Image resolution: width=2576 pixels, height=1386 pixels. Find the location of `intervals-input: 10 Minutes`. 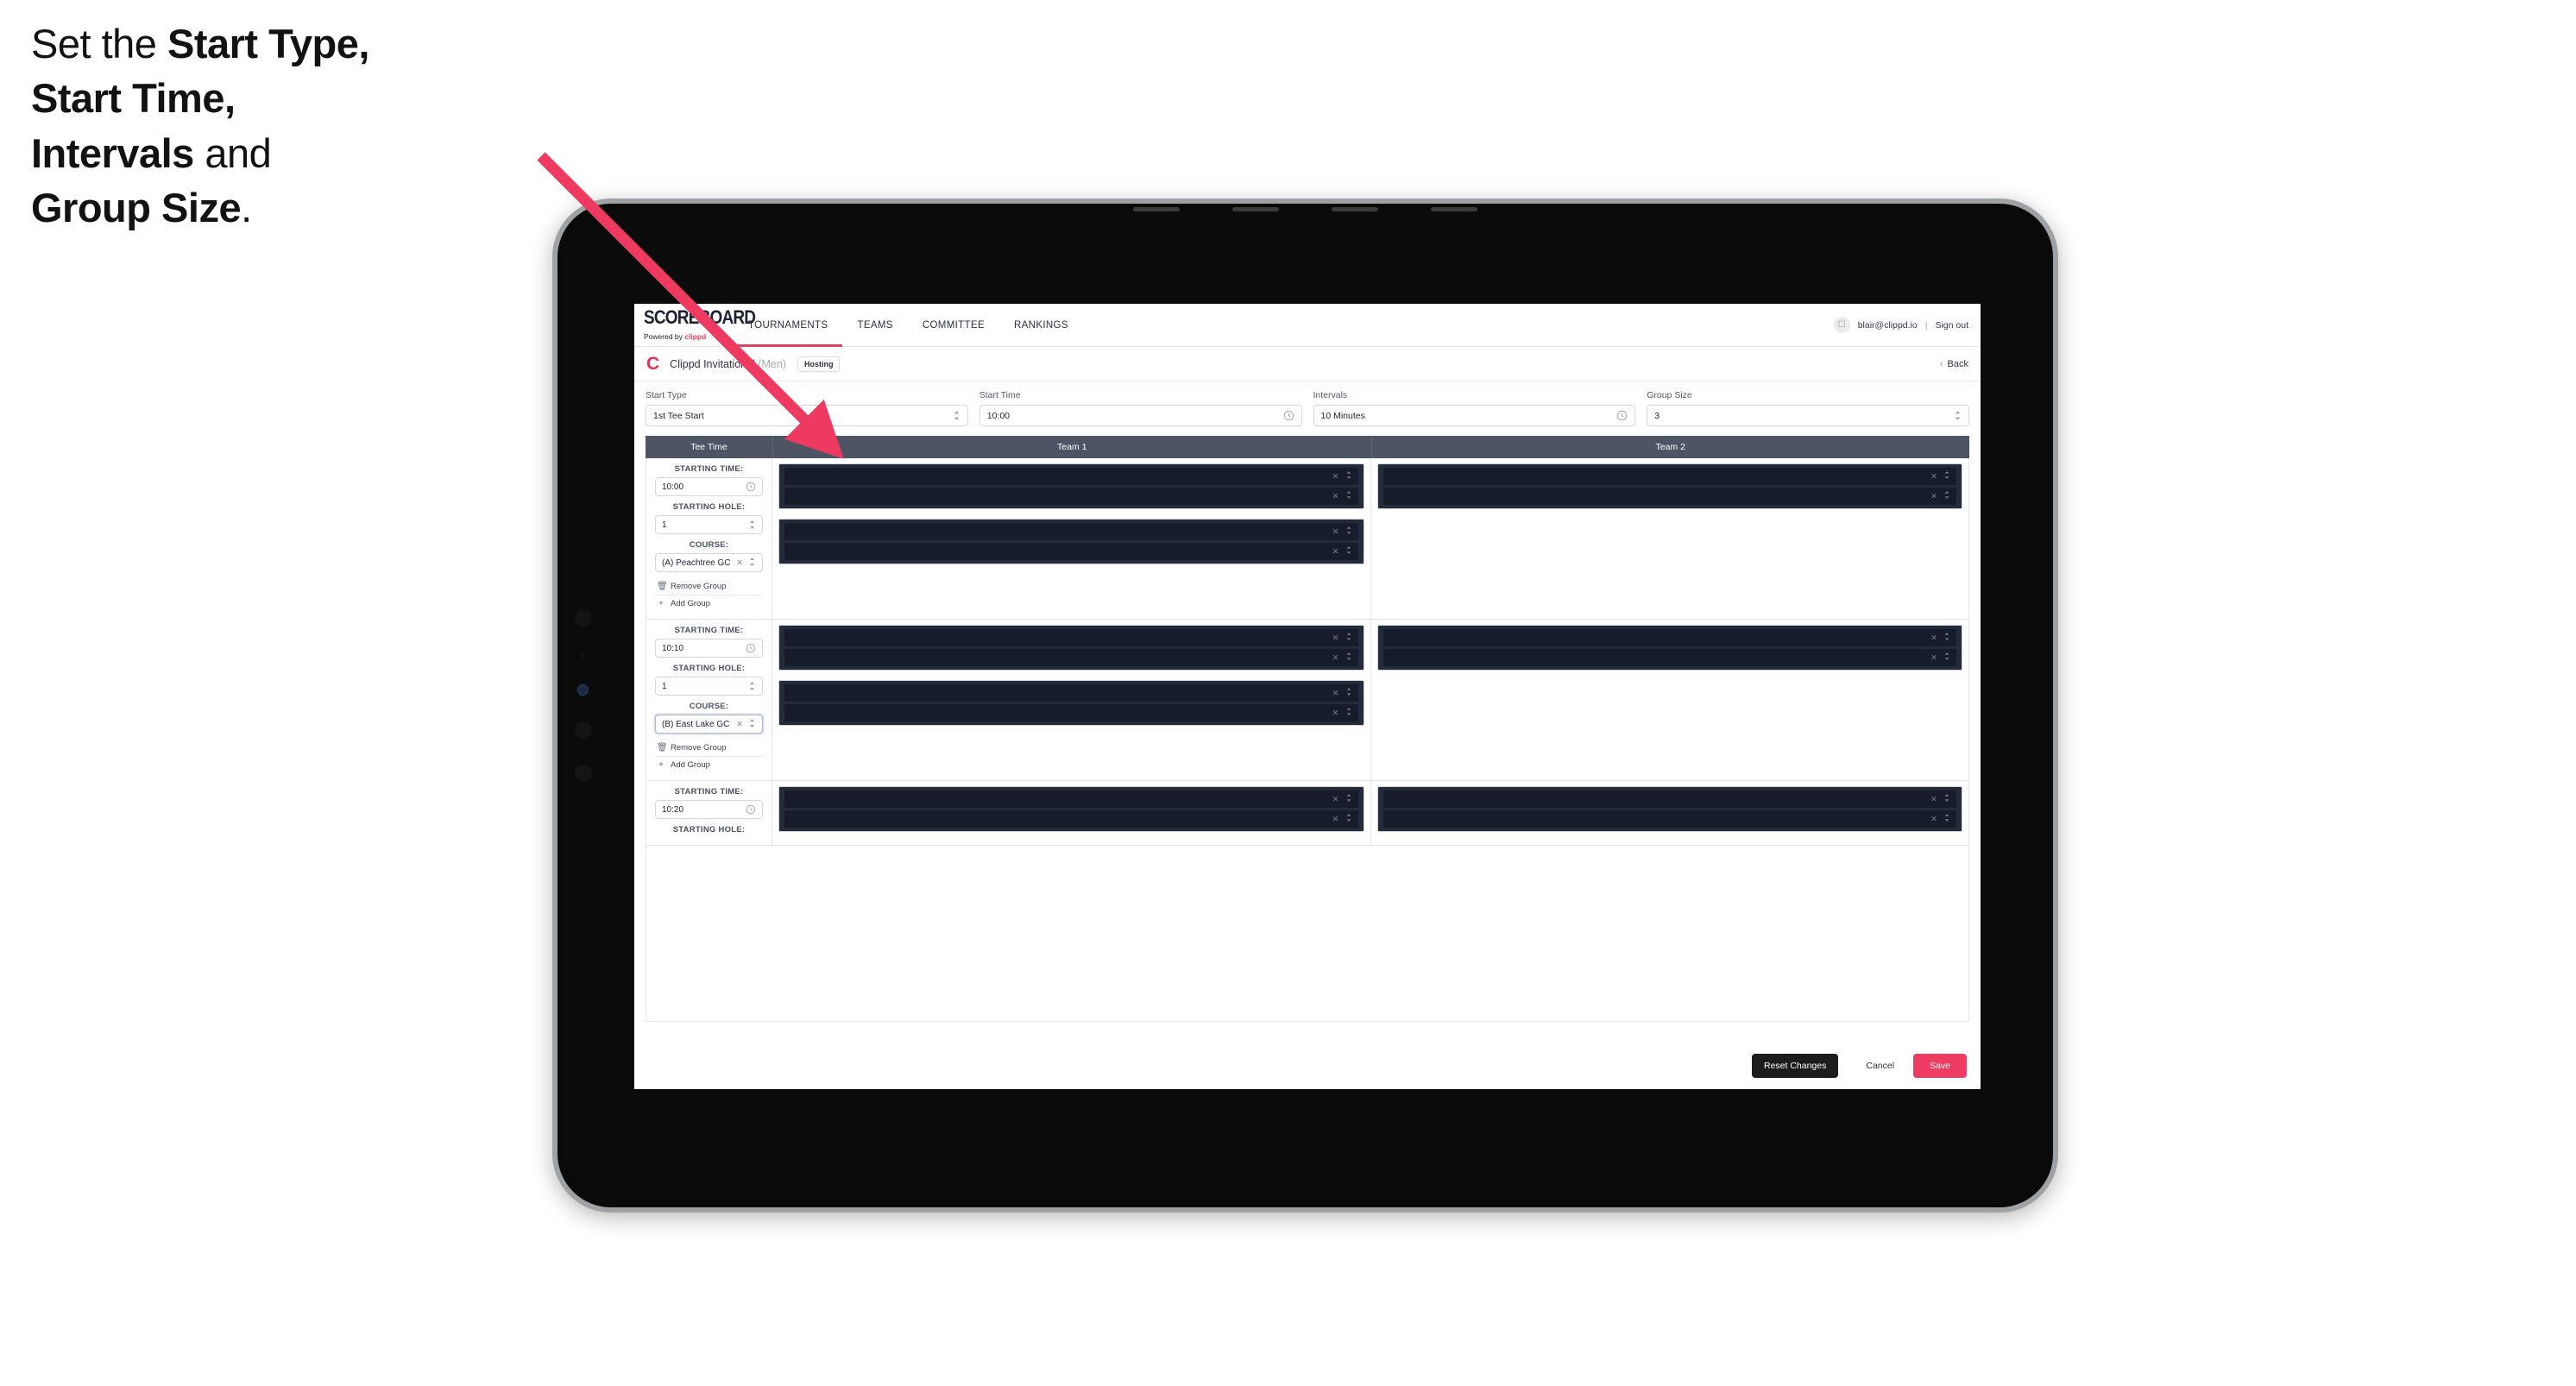

intervals-input: 10 Minutes is located at coordinates (1474, 416).